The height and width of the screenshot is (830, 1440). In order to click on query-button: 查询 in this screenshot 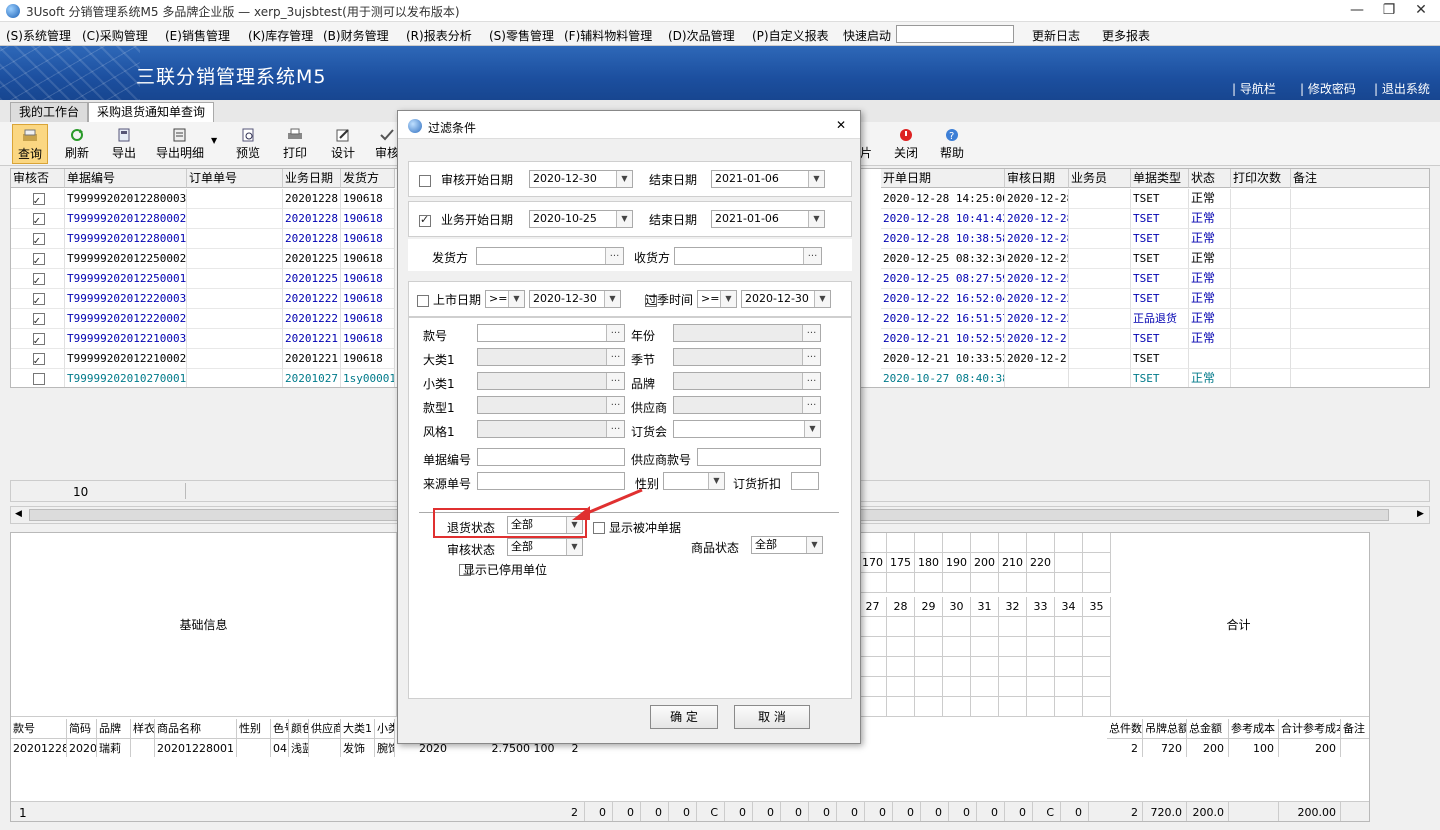, I will do `click(30, 144)`.